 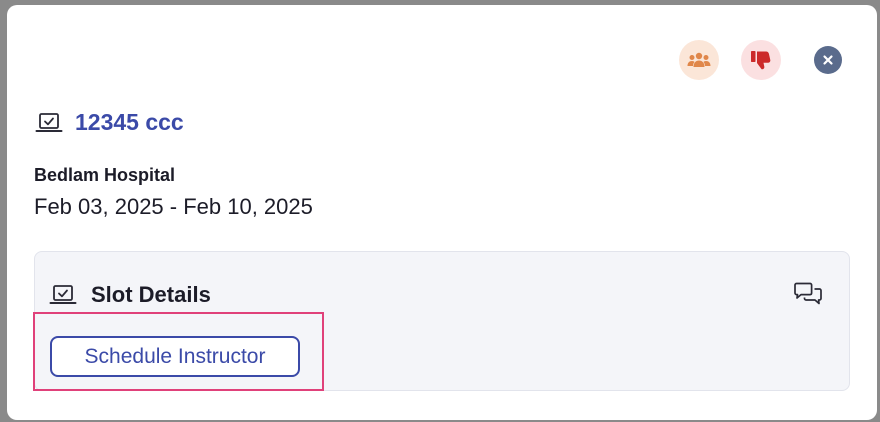 I want to click on group-button, so click(x=699, y=60).